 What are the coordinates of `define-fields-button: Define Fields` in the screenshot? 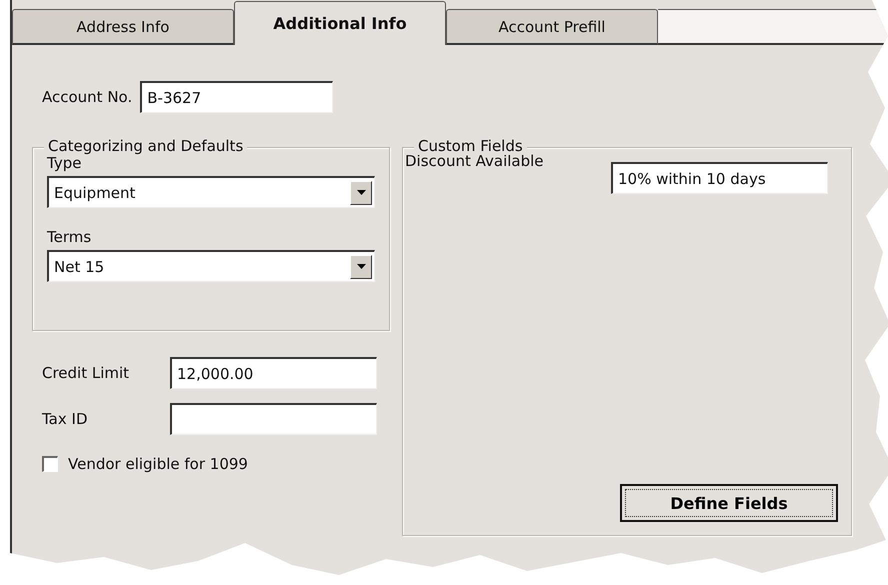 It's located at (729, 503).